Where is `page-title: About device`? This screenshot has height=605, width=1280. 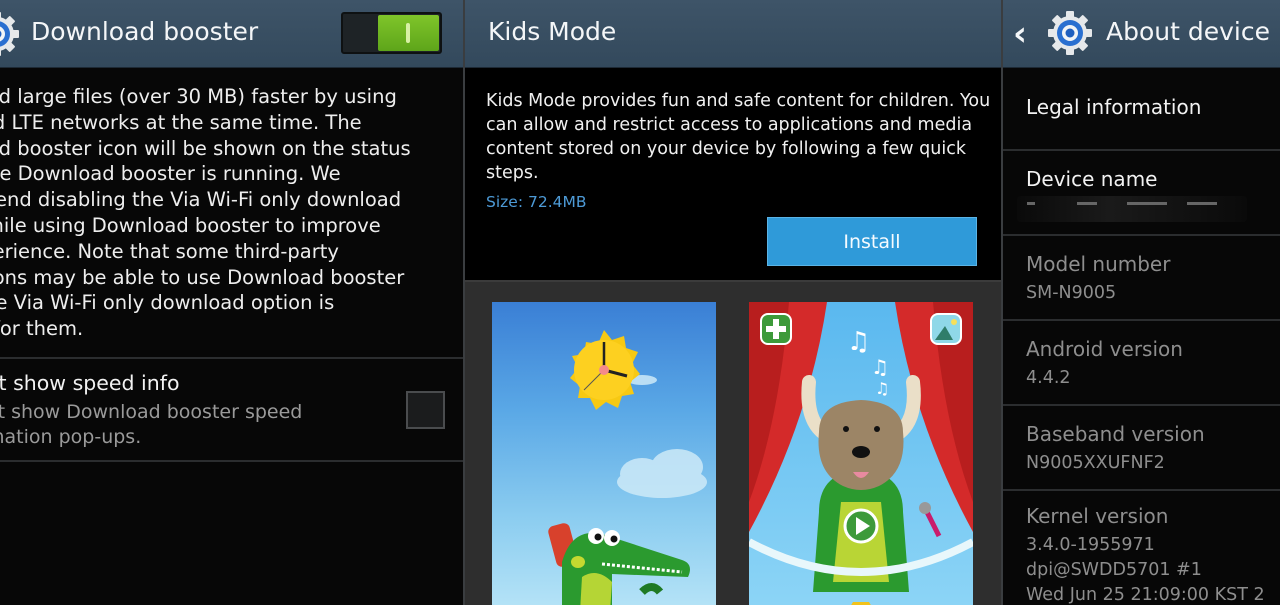 page-title: About device is located at coordinates (1188, 31).